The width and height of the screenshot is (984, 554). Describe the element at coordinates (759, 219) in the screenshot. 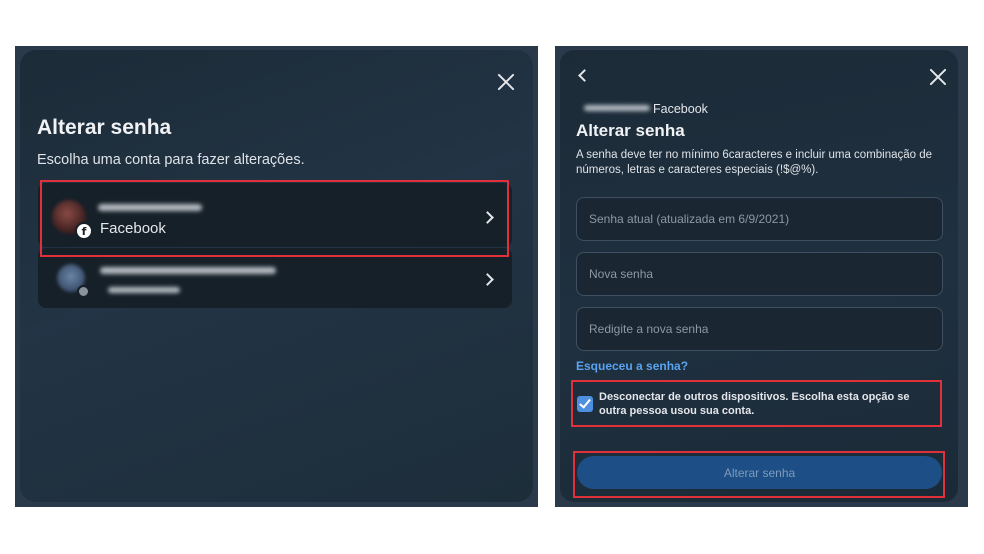

I see `current-password-input` at that location.